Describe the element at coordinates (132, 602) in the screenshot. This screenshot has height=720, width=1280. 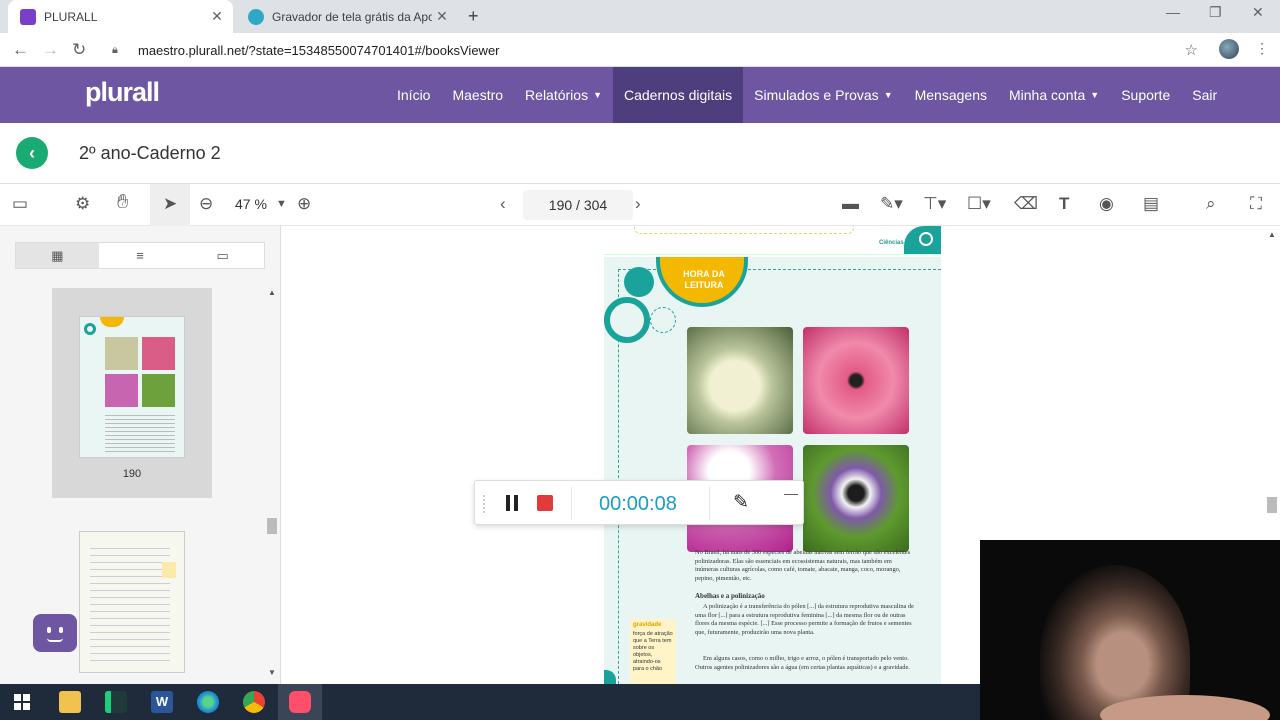
I see `page-thumbnail` at that location.